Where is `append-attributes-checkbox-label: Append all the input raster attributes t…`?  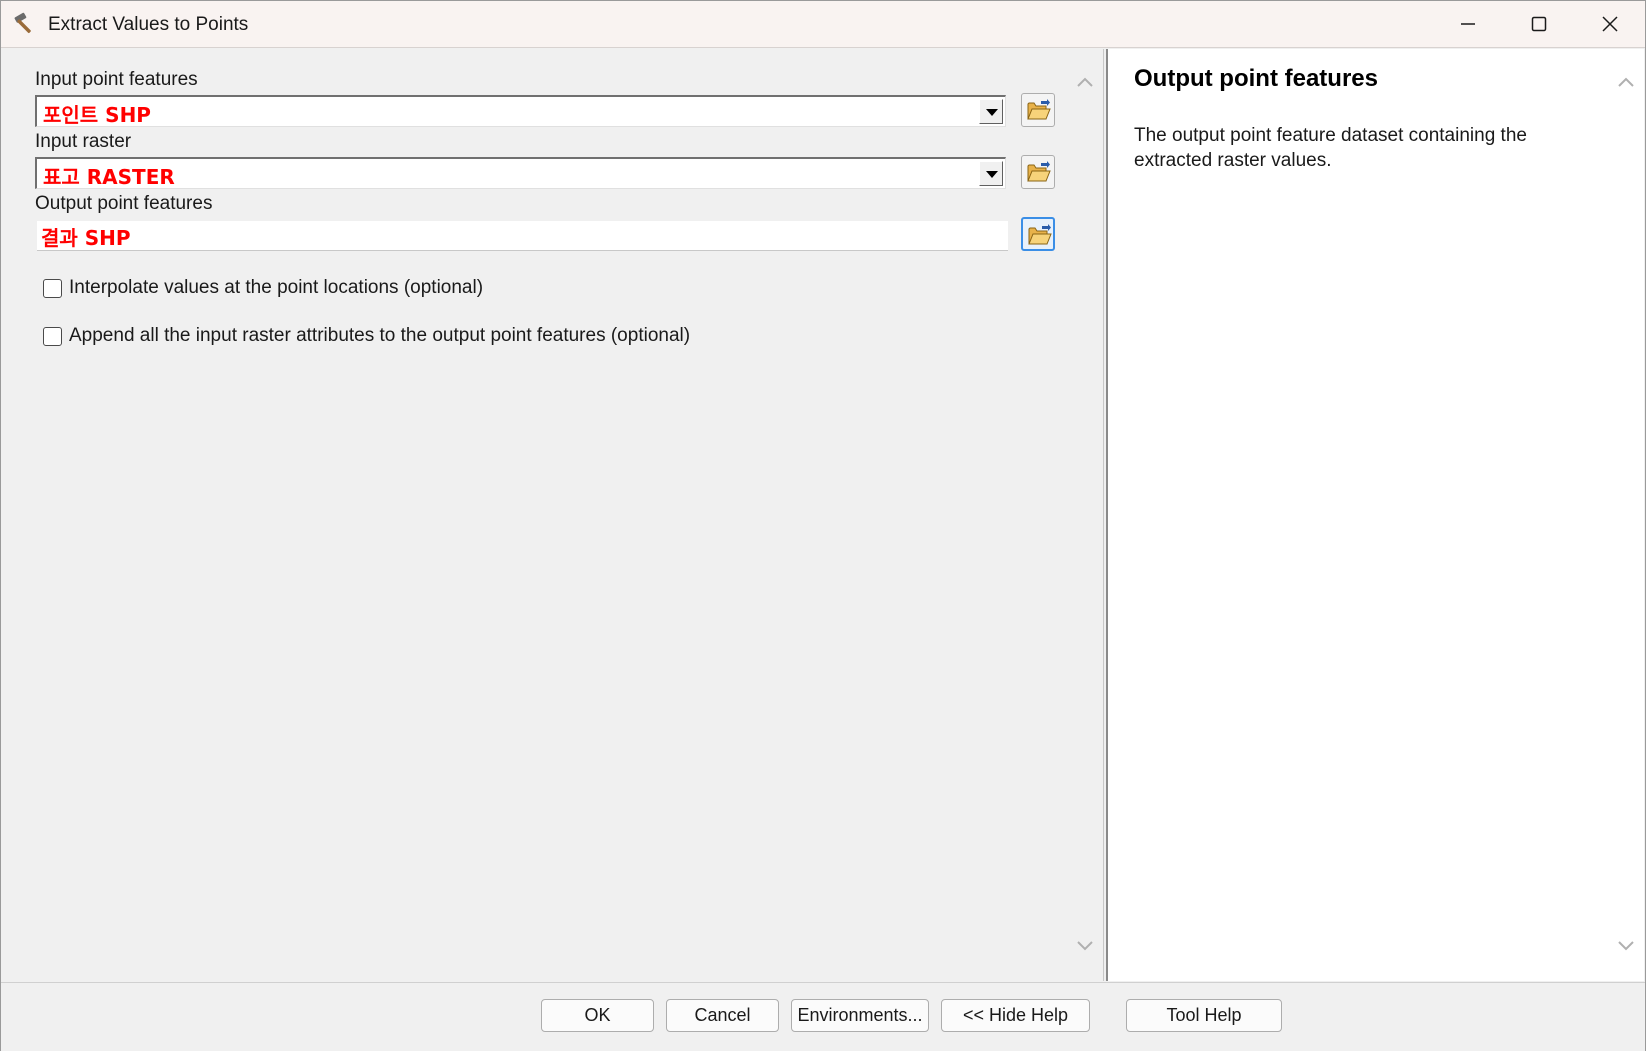 append-attributes-checkbox-label: Append all the input raster attributes t… is located at coordinates (379, 336).